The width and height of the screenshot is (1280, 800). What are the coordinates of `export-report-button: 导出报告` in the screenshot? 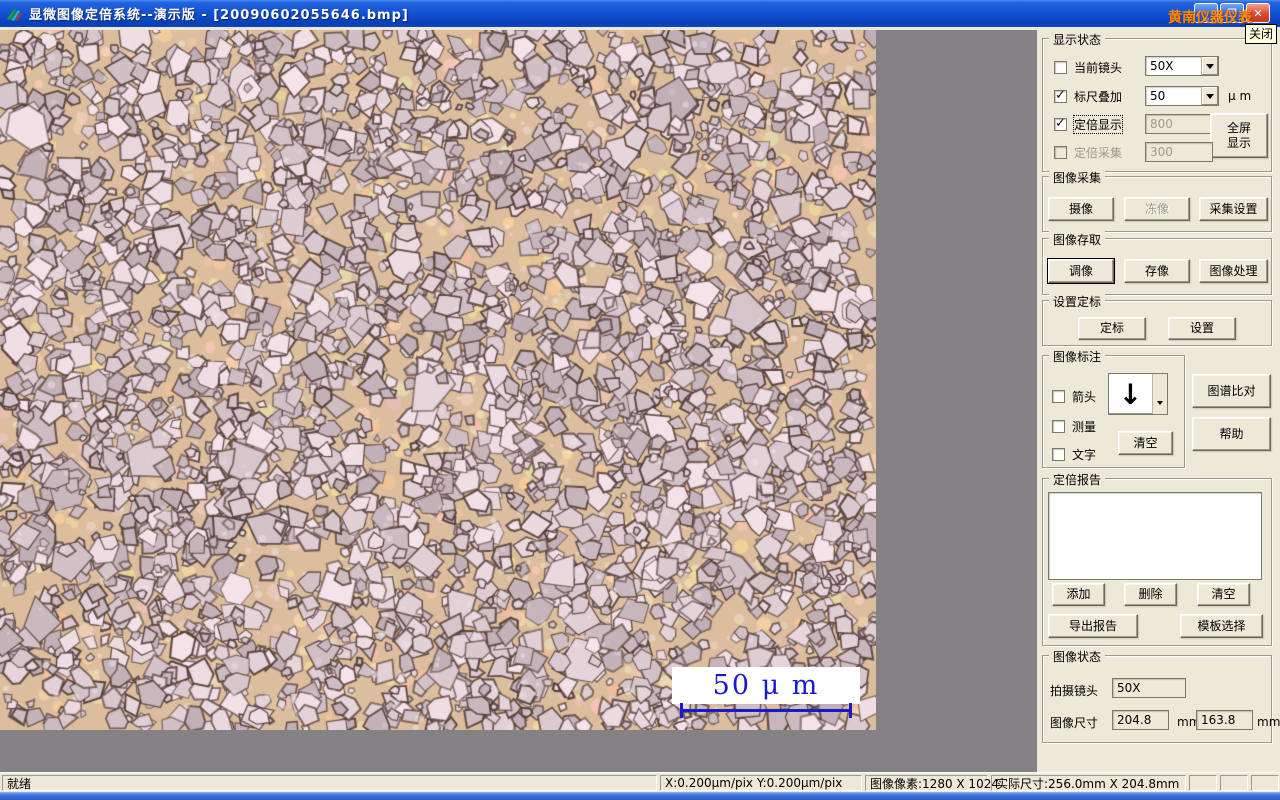 It's located at (1093, 626).